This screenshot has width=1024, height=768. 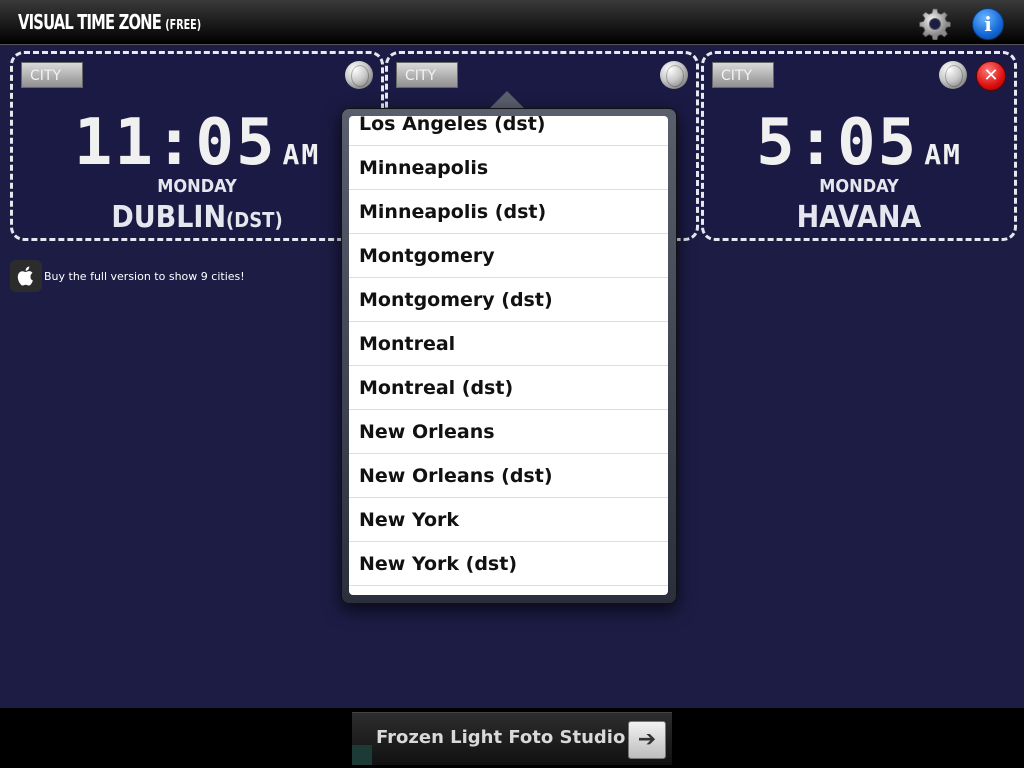 I want to click on city-list-item: Minneapolis, so click(x=508, y=168).